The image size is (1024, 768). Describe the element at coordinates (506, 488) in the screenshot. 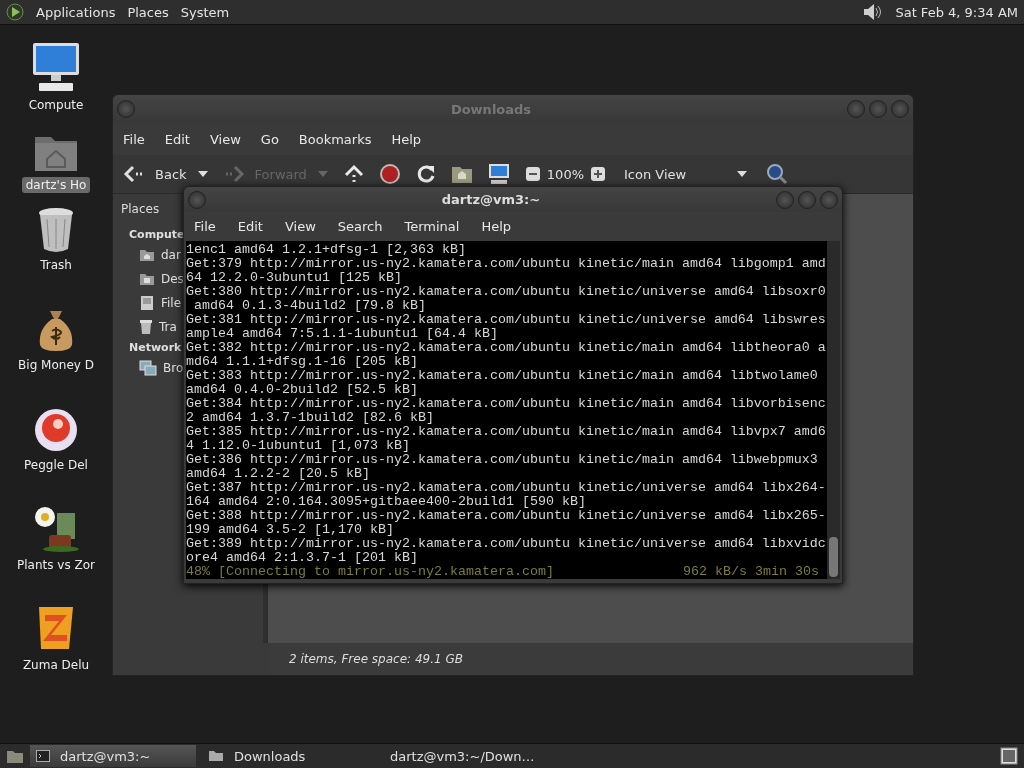

I see `terminal-line: Get:387 http://mirror.us-ny2.kamatera.com/ubuntu kinetic/universe amd64 libx264-` at that location.